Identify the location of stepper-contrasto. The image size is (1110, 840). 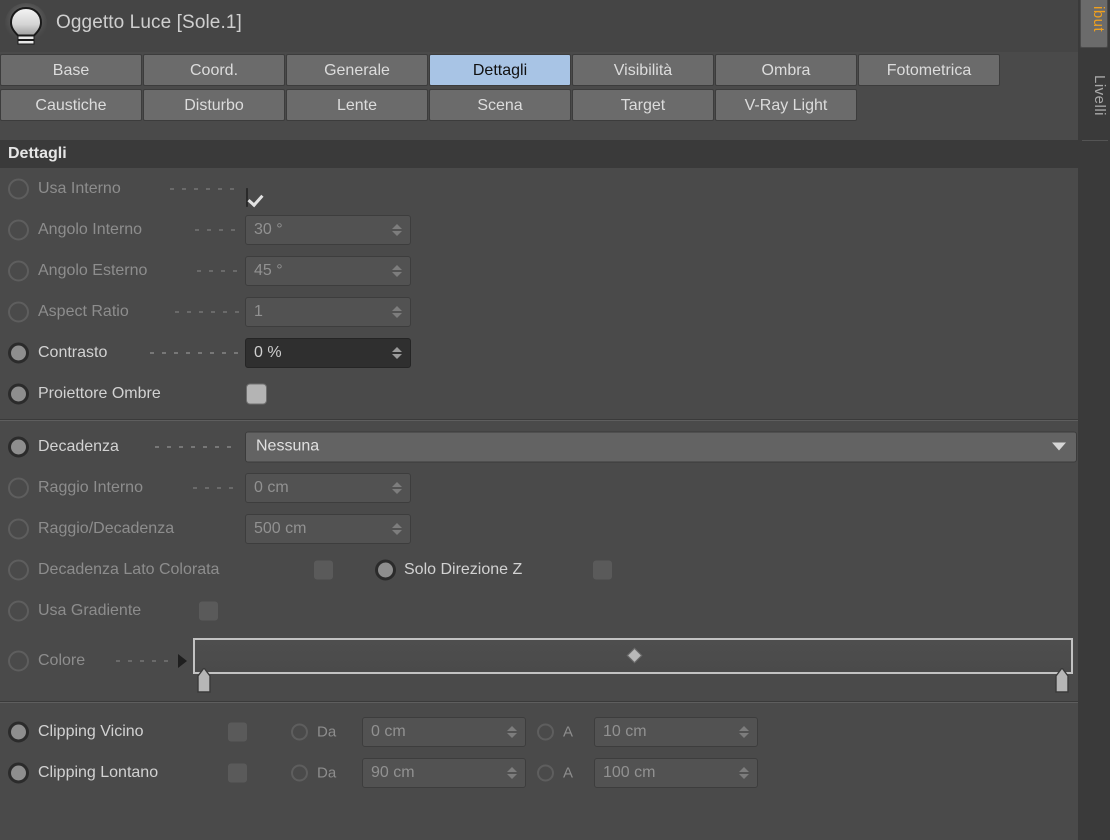
(397, 352).